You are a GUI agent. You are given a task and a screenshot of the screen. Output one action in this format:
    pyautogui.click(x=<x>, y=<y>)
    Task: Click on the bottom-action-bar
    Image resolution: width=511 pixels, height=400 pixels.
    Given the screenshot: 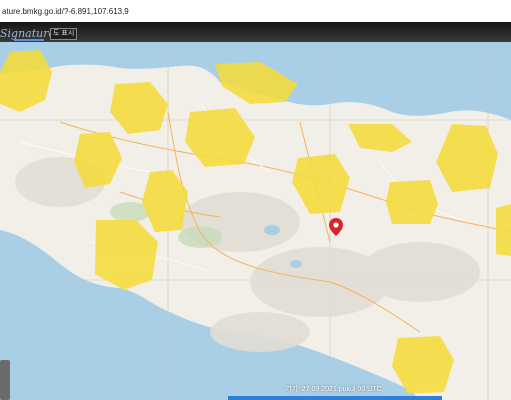 What is the action you would take?
    pyautogui.click(x=335, y=398)
    